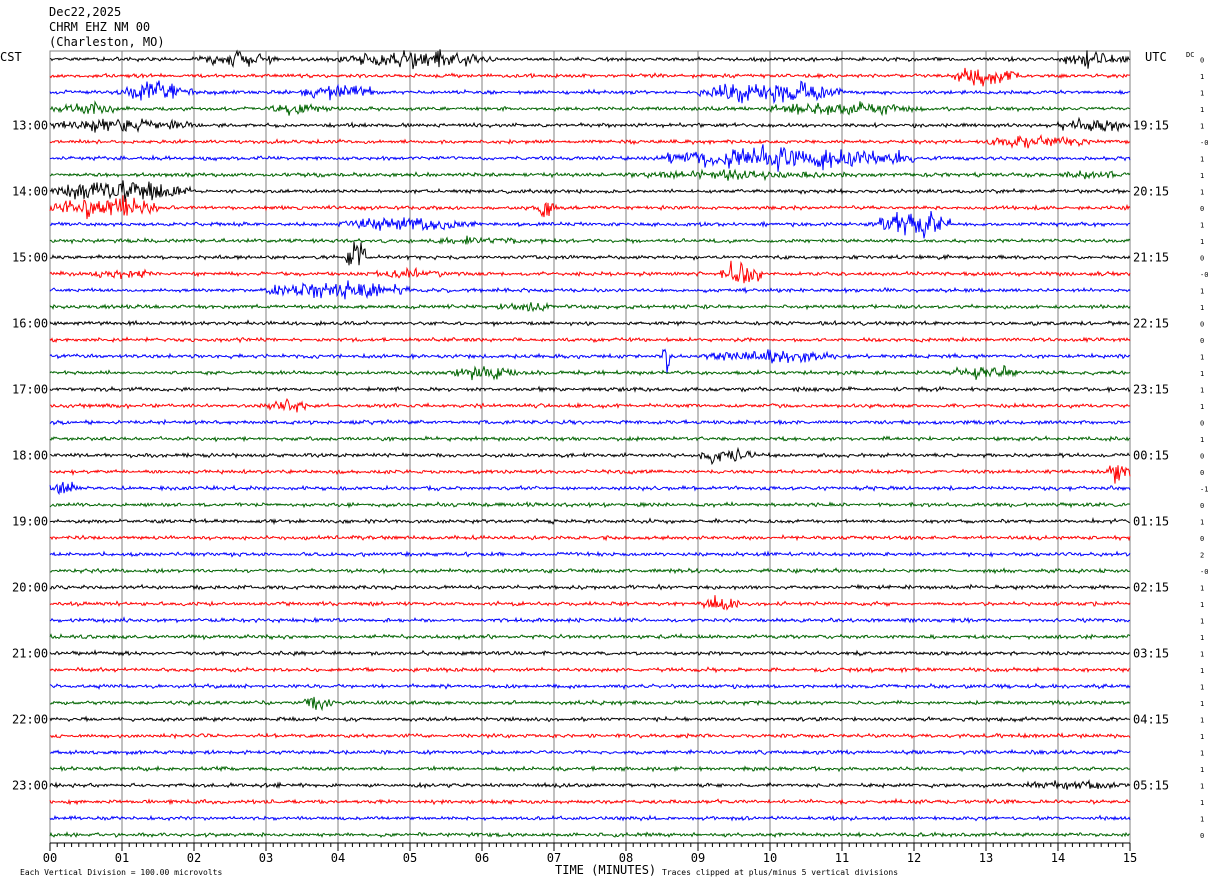 The width and height of the screenshot is (1210, 886). What do you see at coordinates (410, 858) in the screenshot?
I see `x-tick-label: 05` at bounding box center [410, 858].